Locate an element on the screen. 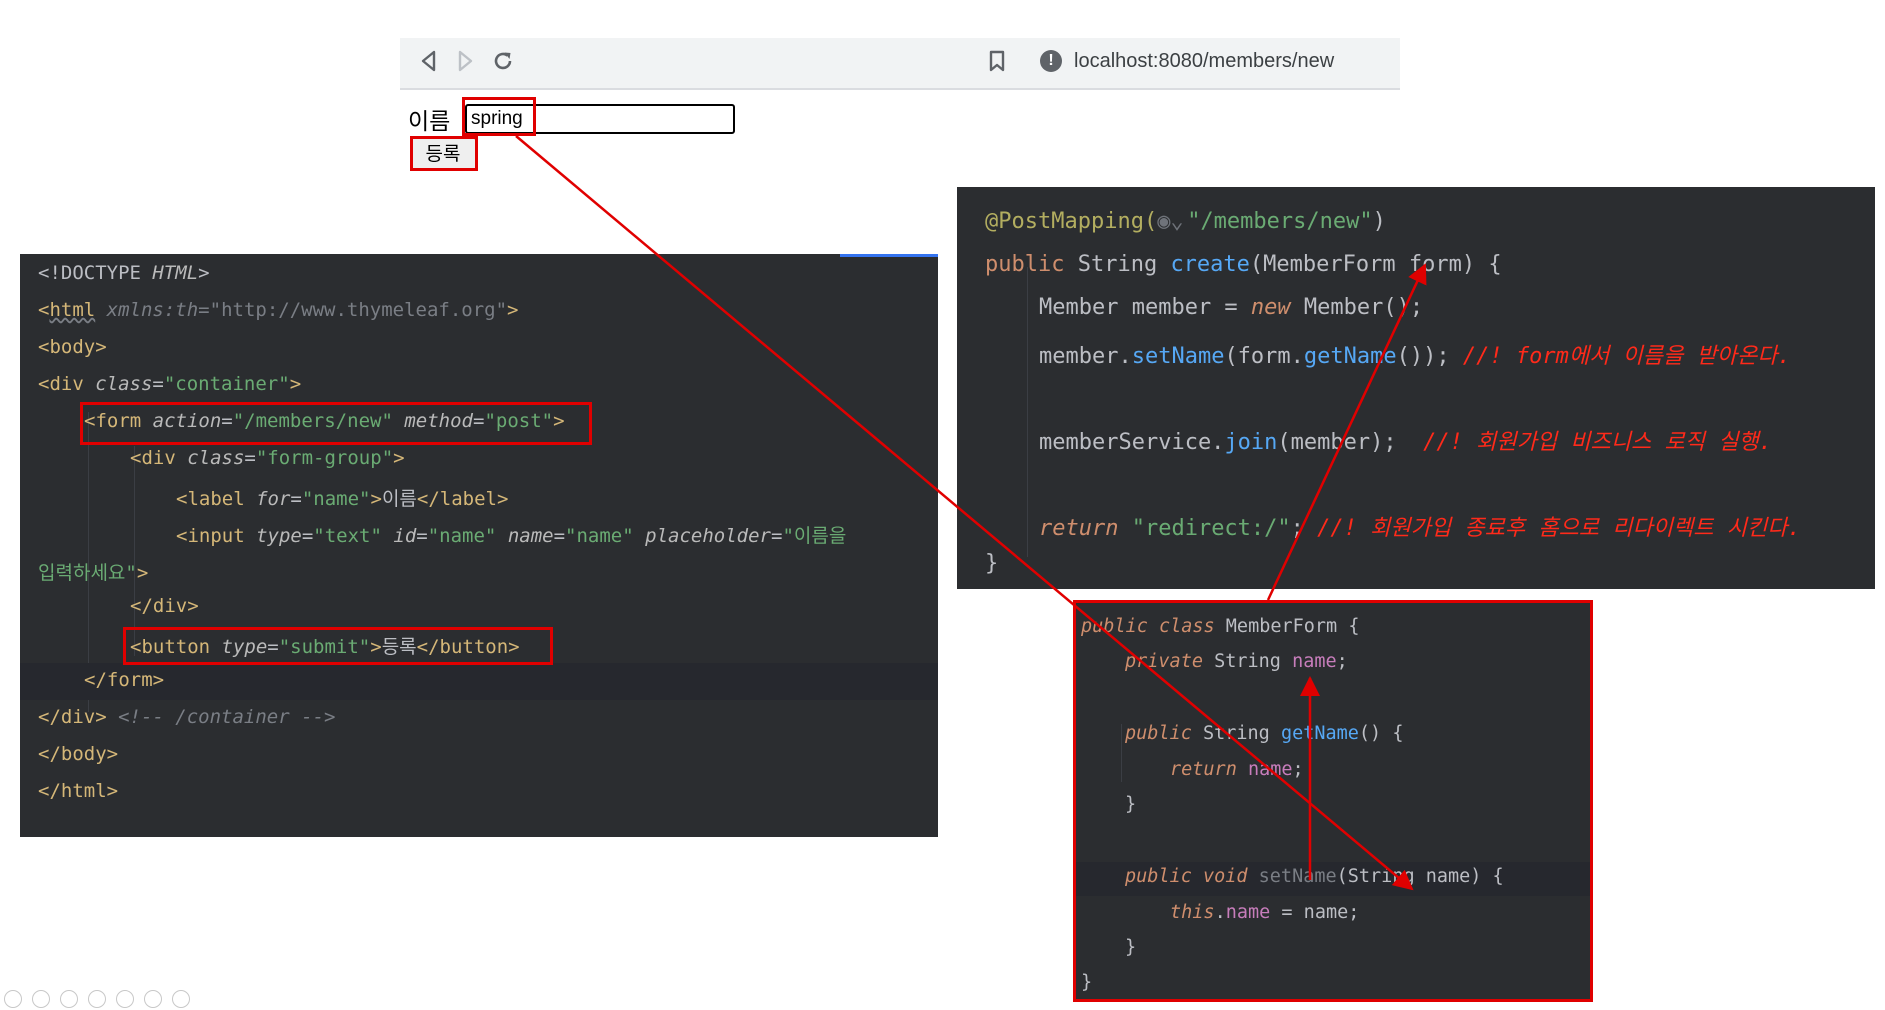 The image size is (1885, 1010). arrow-getter-to-controller is located at coordinates (1346, 432).